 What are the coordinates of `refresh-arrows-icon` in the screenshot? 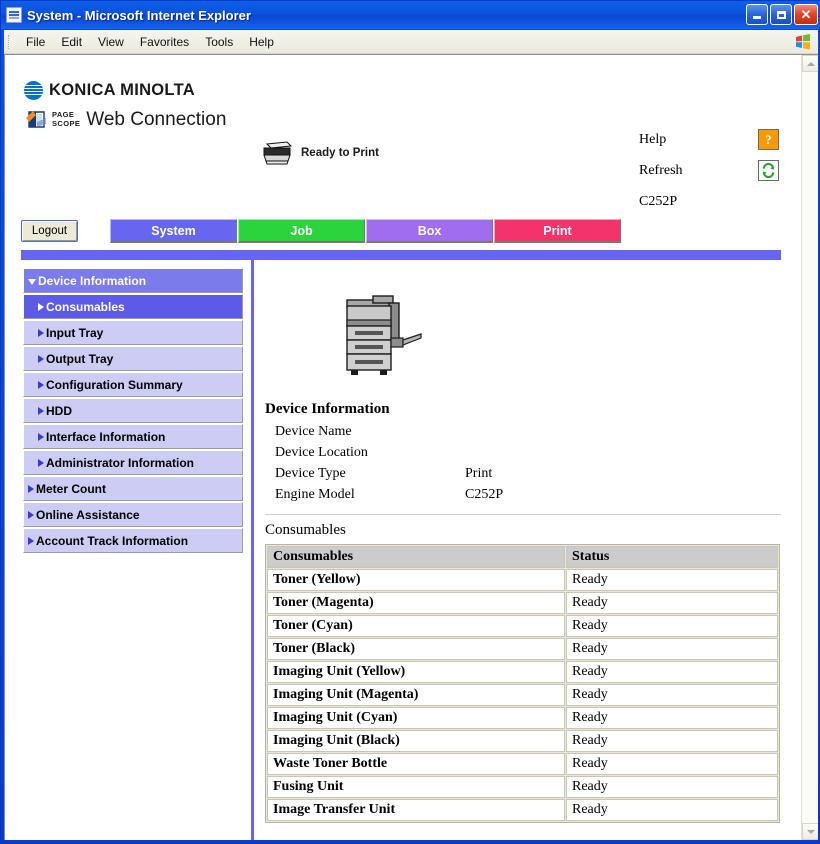 It's located at (768, 170).